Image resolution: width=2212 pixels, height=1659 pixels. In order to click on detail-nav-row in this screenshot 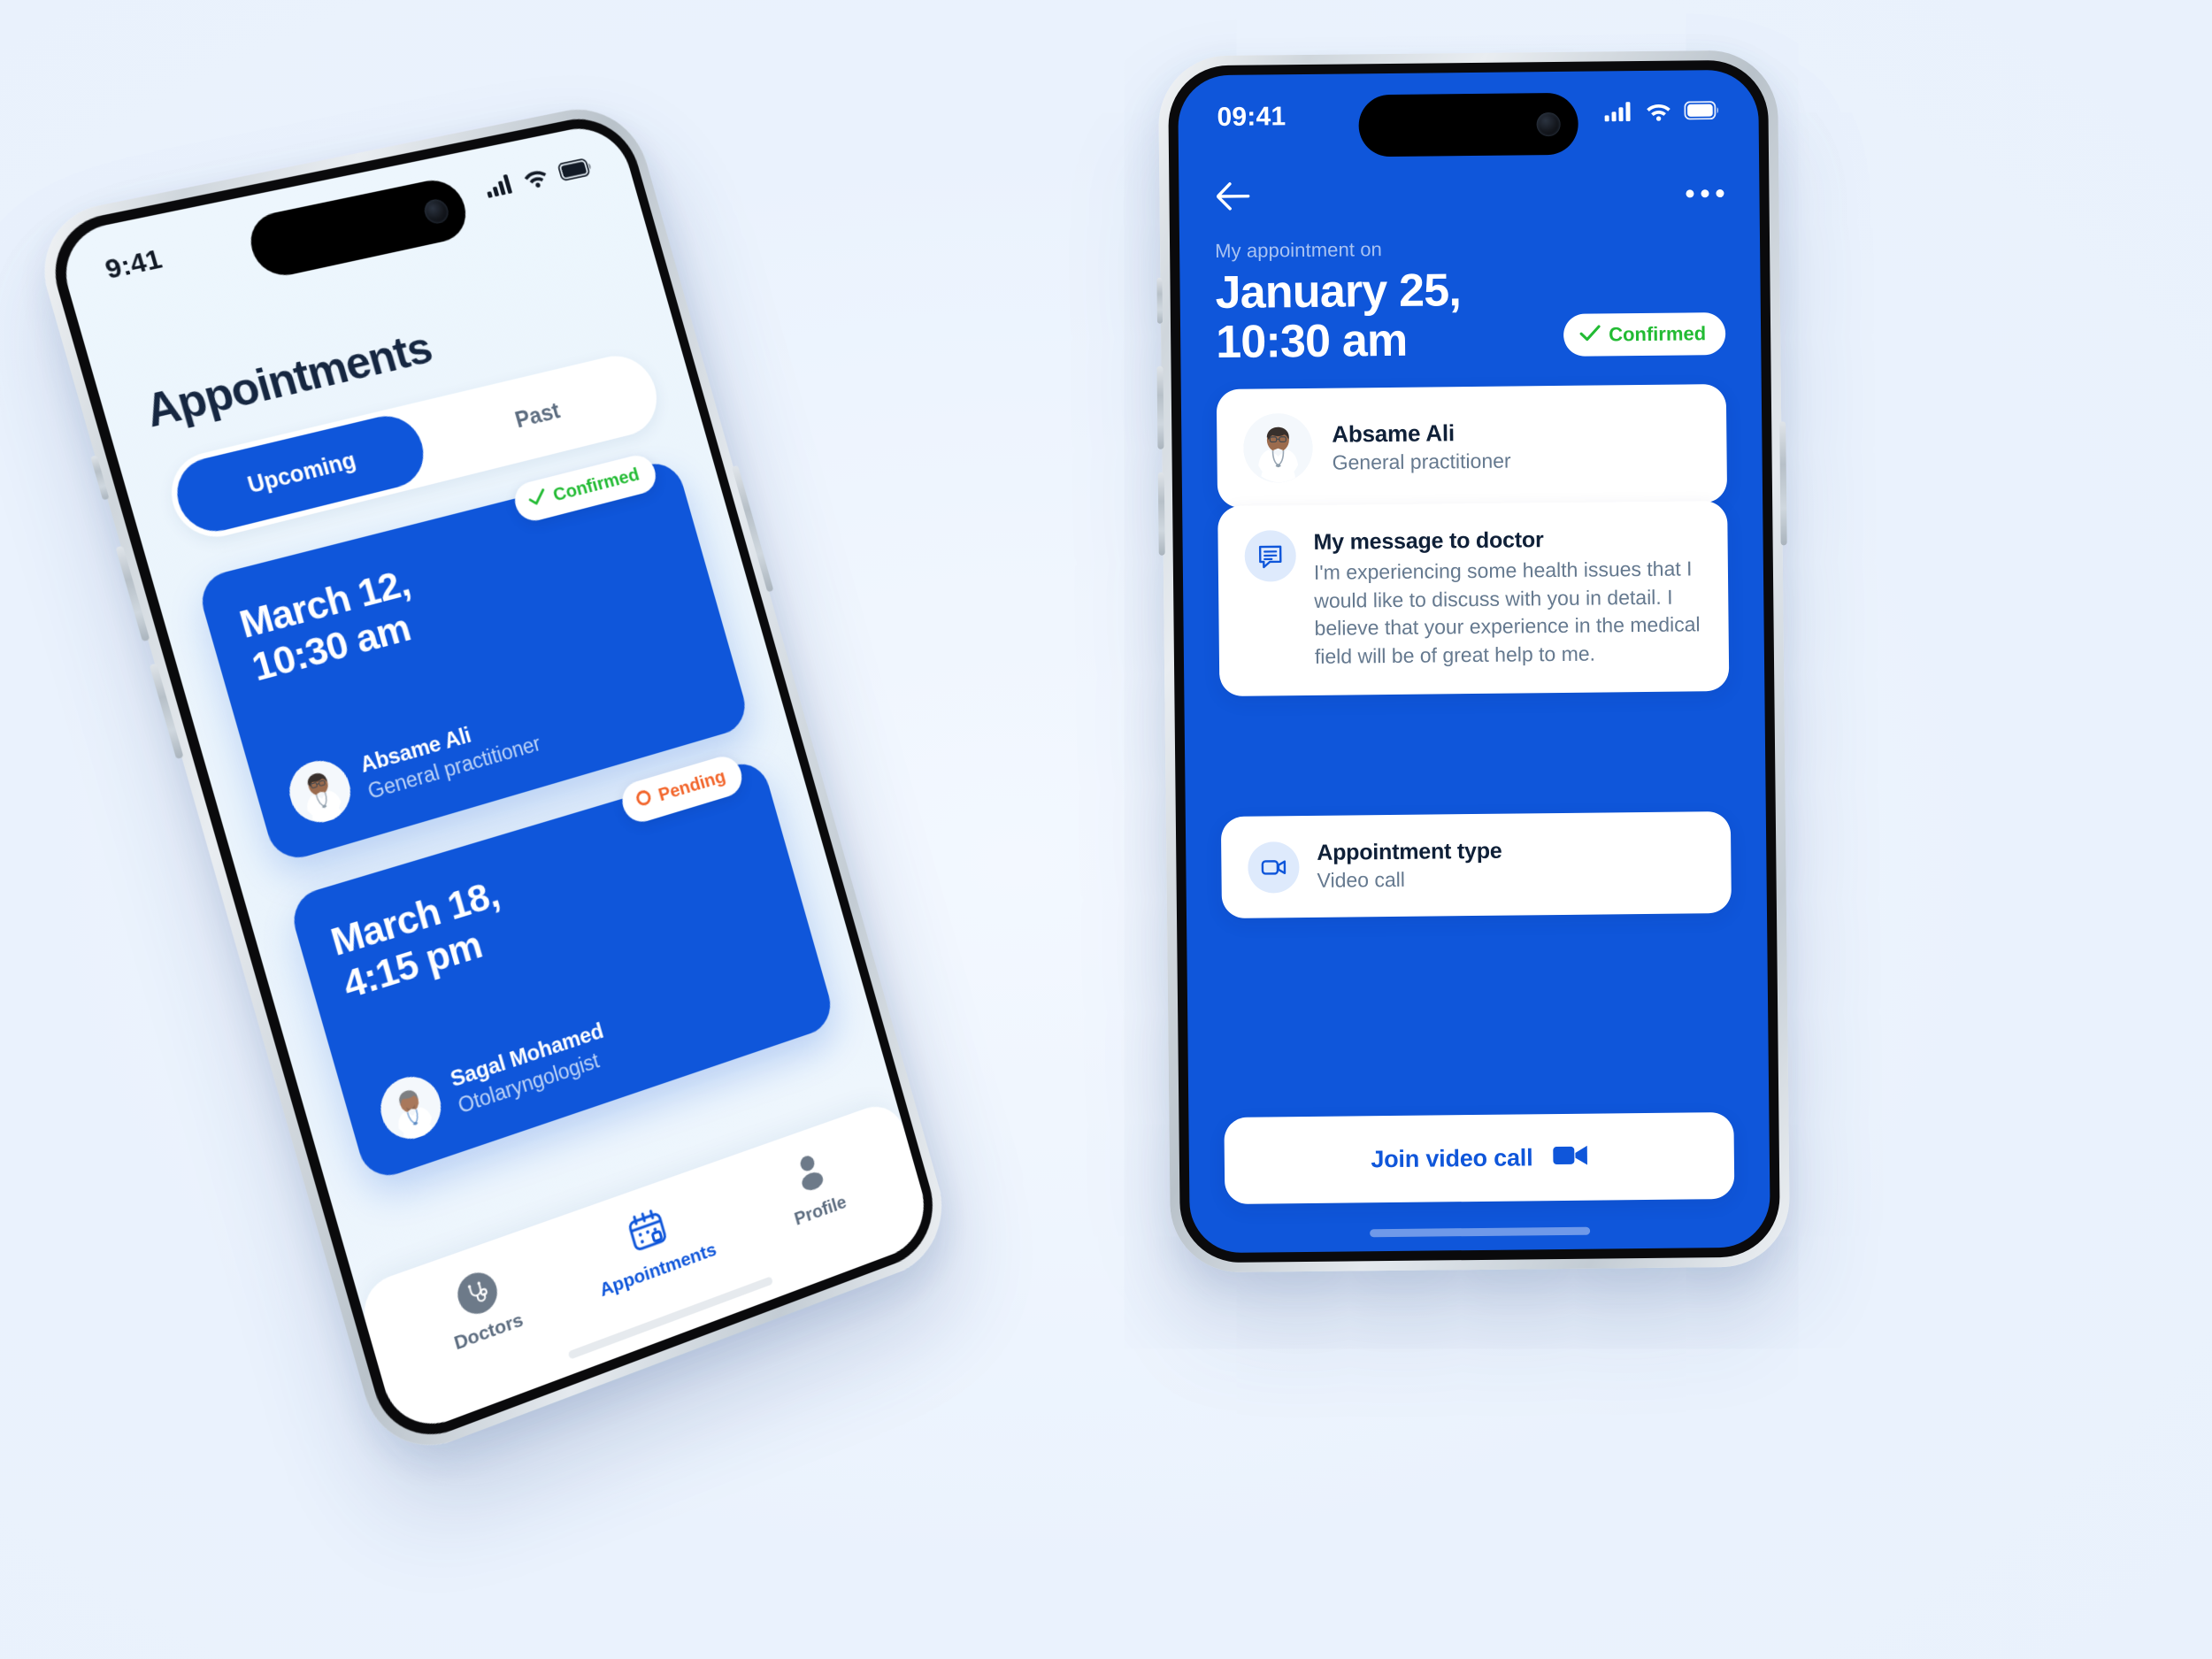, I will do `click(1470, 196)`.